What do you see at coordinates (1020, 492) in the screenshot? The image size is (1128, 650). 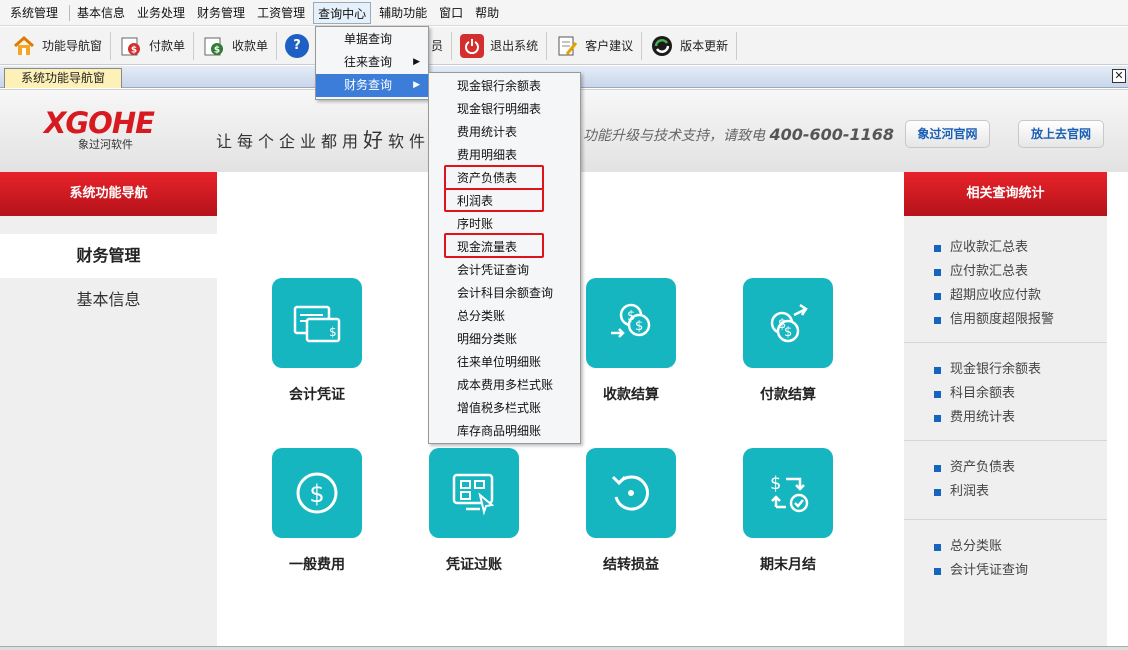 I see `link-income-statement: 利润表` at bounding box center [1020, 492].